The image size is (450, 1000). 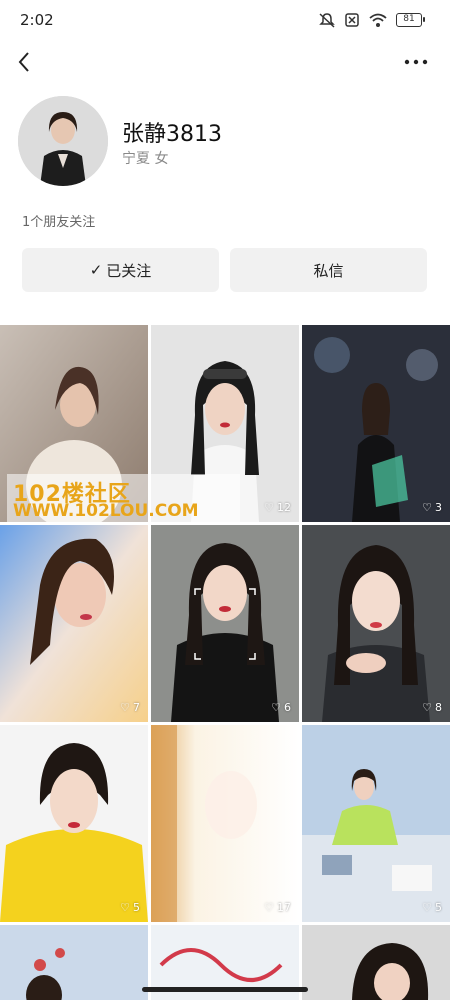 What do you see at coordinates (225, 62) in the screenshot?
I see `nav-bar` at bounding box center [225, 62].